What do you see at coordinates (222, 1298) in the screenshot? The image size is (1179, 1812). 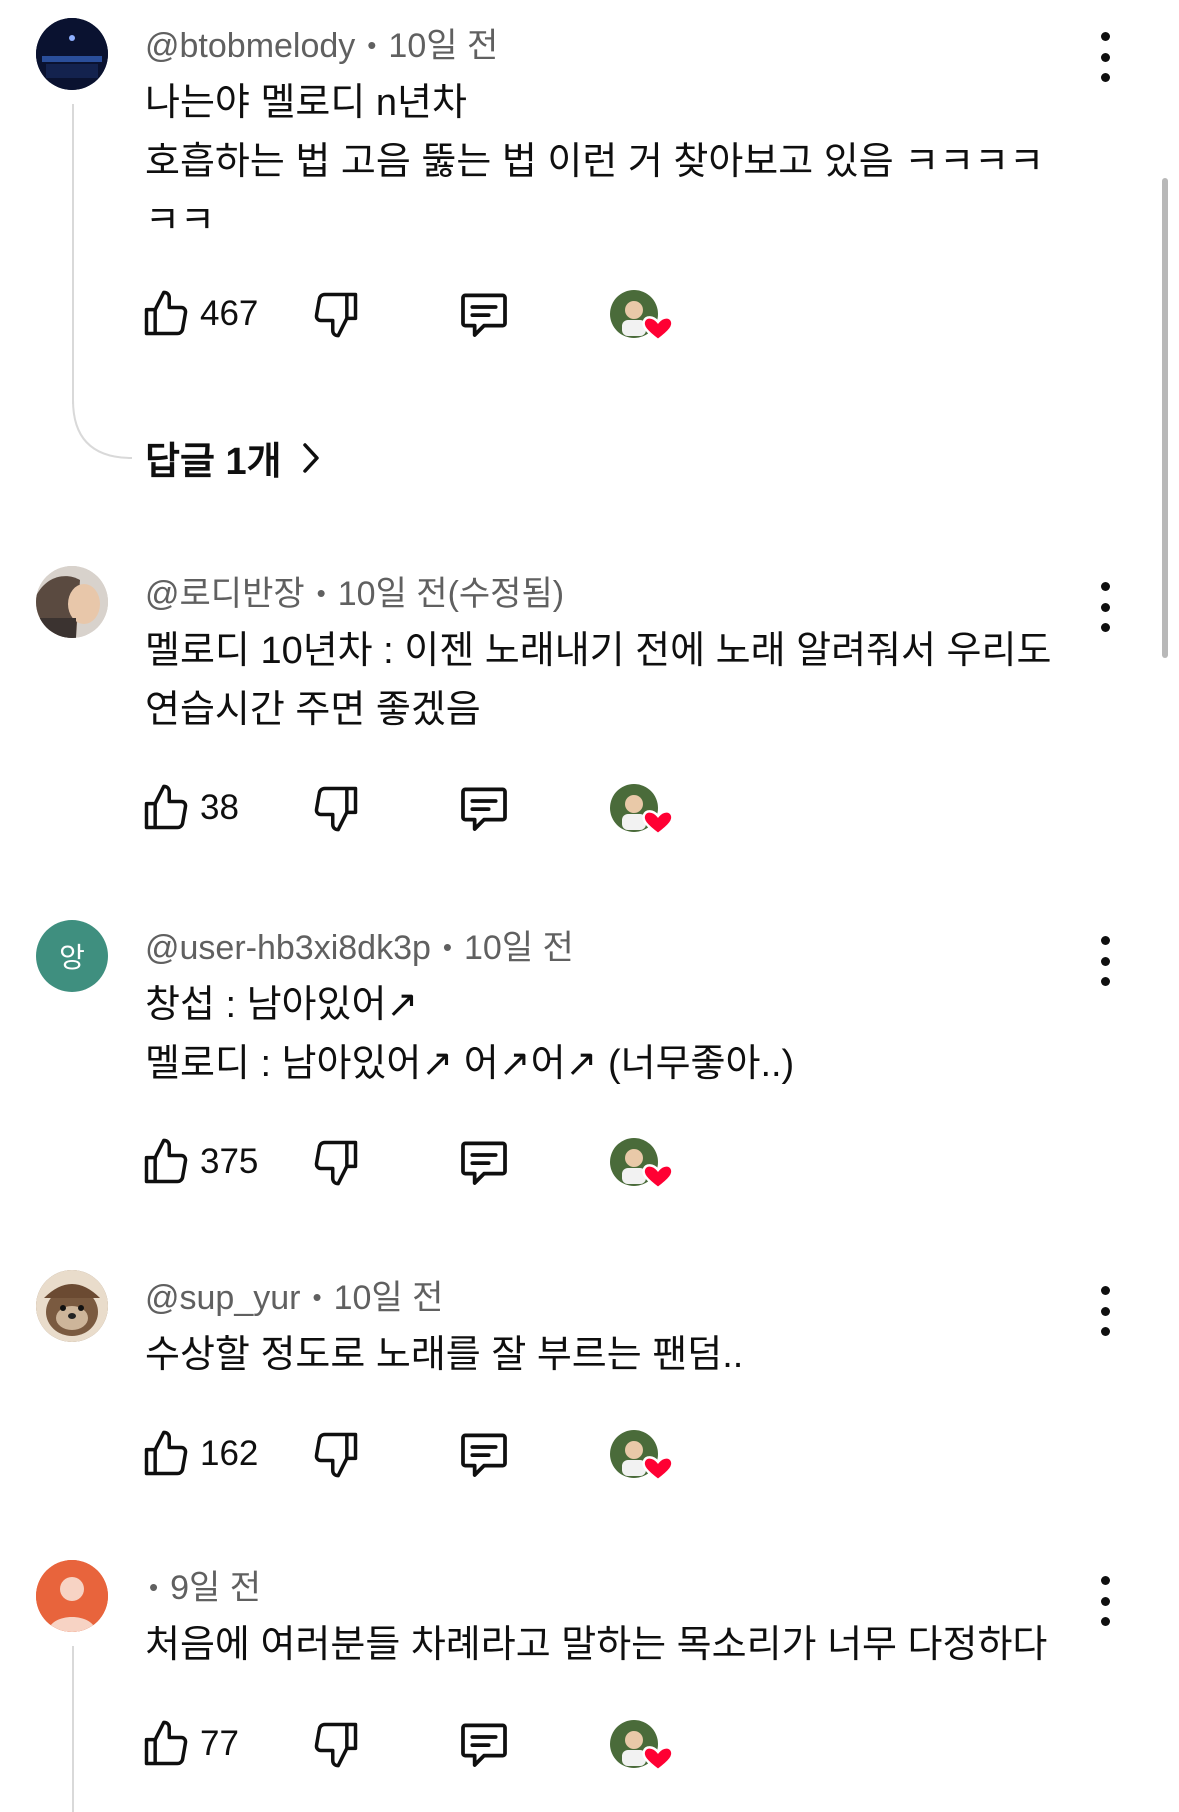 I see `comment-handle: @sup_yur` at bounding box center [222, 1298].